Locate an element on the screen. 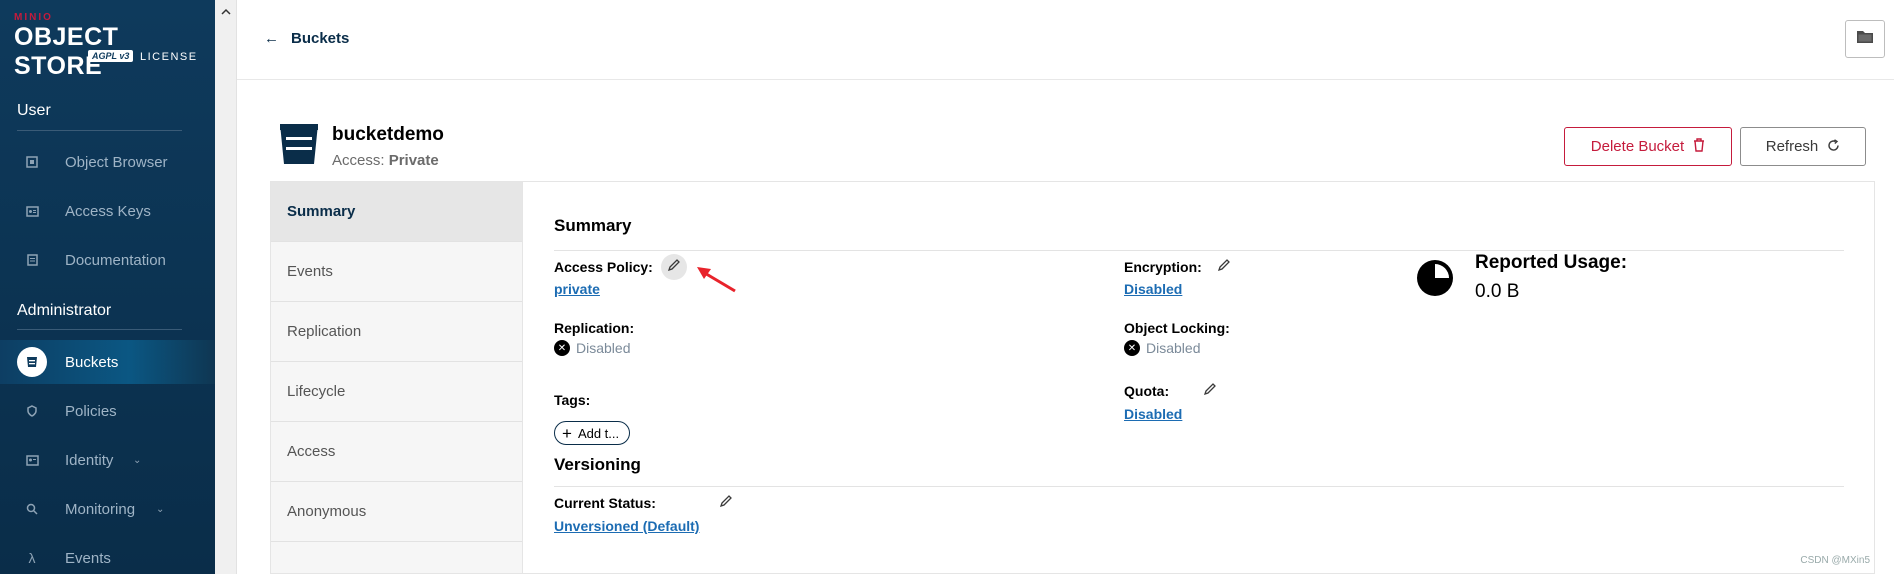 Image resolution: width=1894 pixels, height=574 pixels. chevron-up-icon is located at coordinates (226, 11).